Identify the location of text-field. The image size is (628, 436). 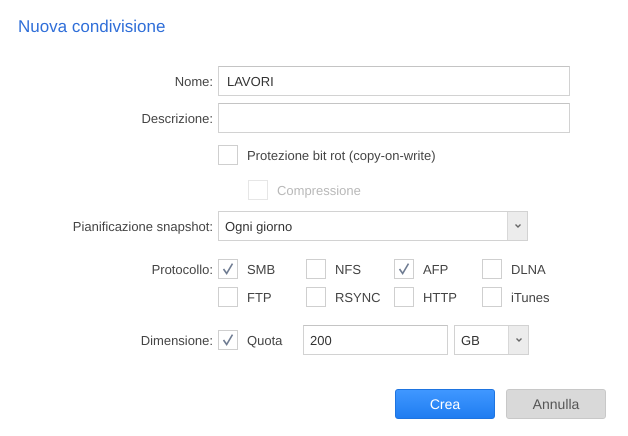
(394, 118).